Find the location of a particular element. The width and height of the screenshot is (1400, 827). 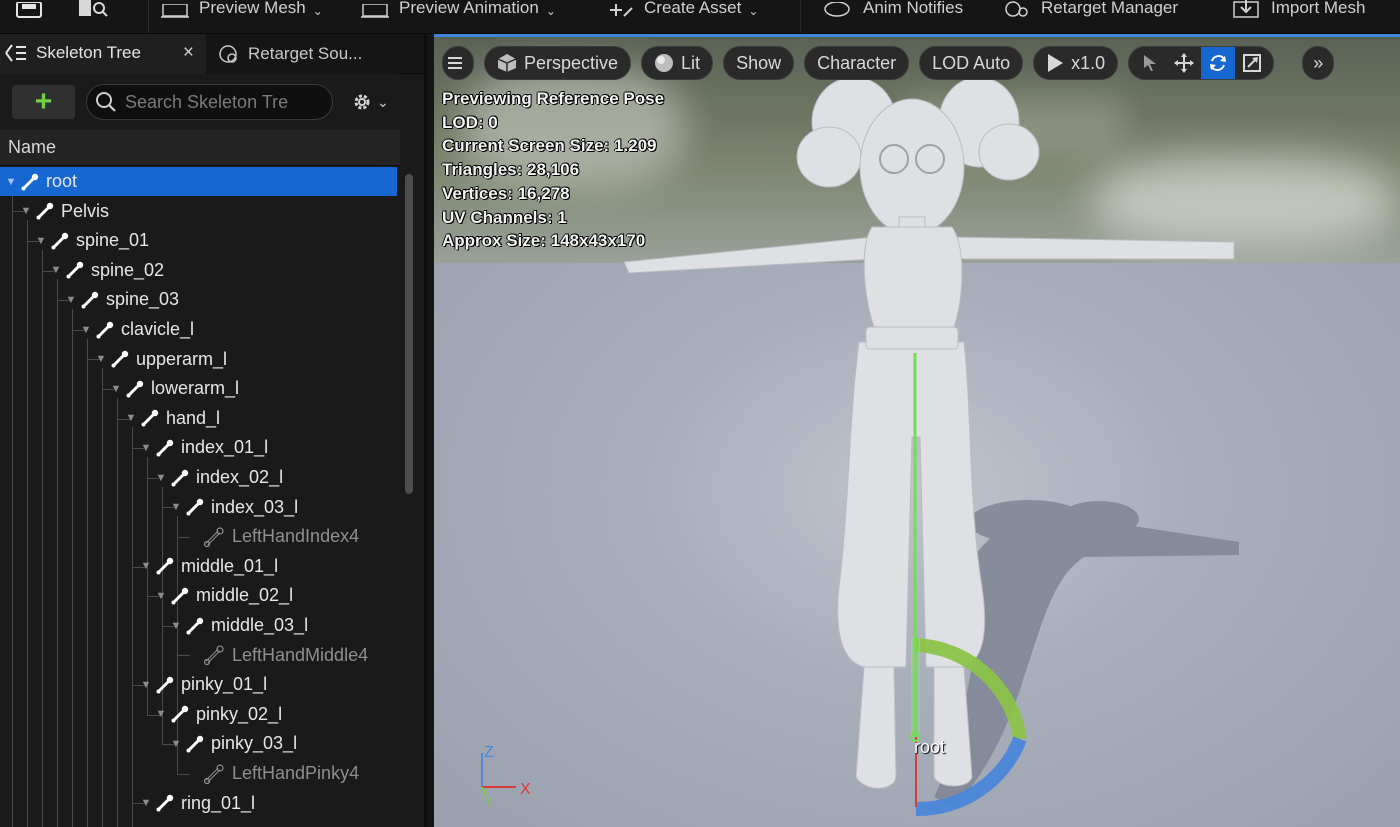

move-arrows-icon is located at coordinates (1184, 63).